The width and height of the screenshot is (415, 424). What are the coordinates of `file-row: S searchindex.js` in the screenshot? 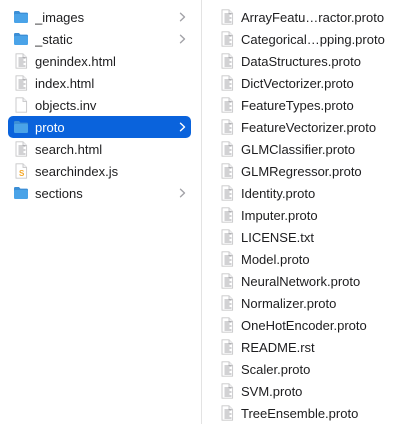 It's located at (99, 171).